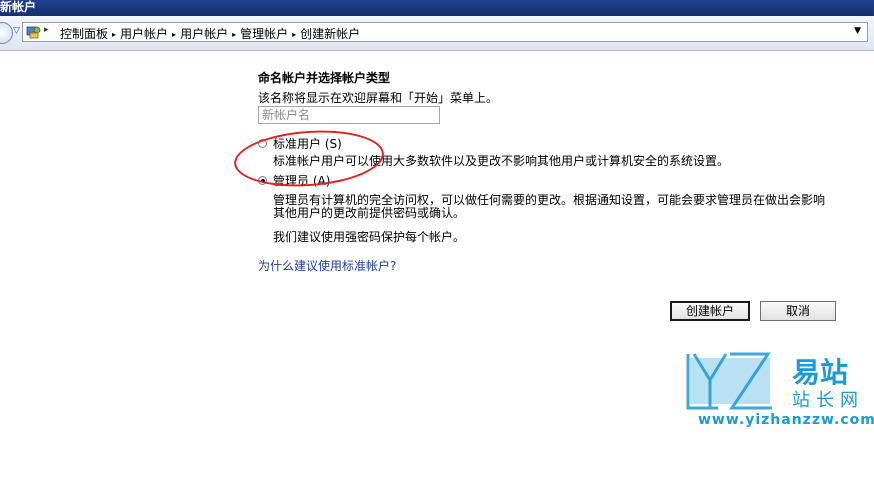  I want to click on red-highlight-circle, so click(309, 158).